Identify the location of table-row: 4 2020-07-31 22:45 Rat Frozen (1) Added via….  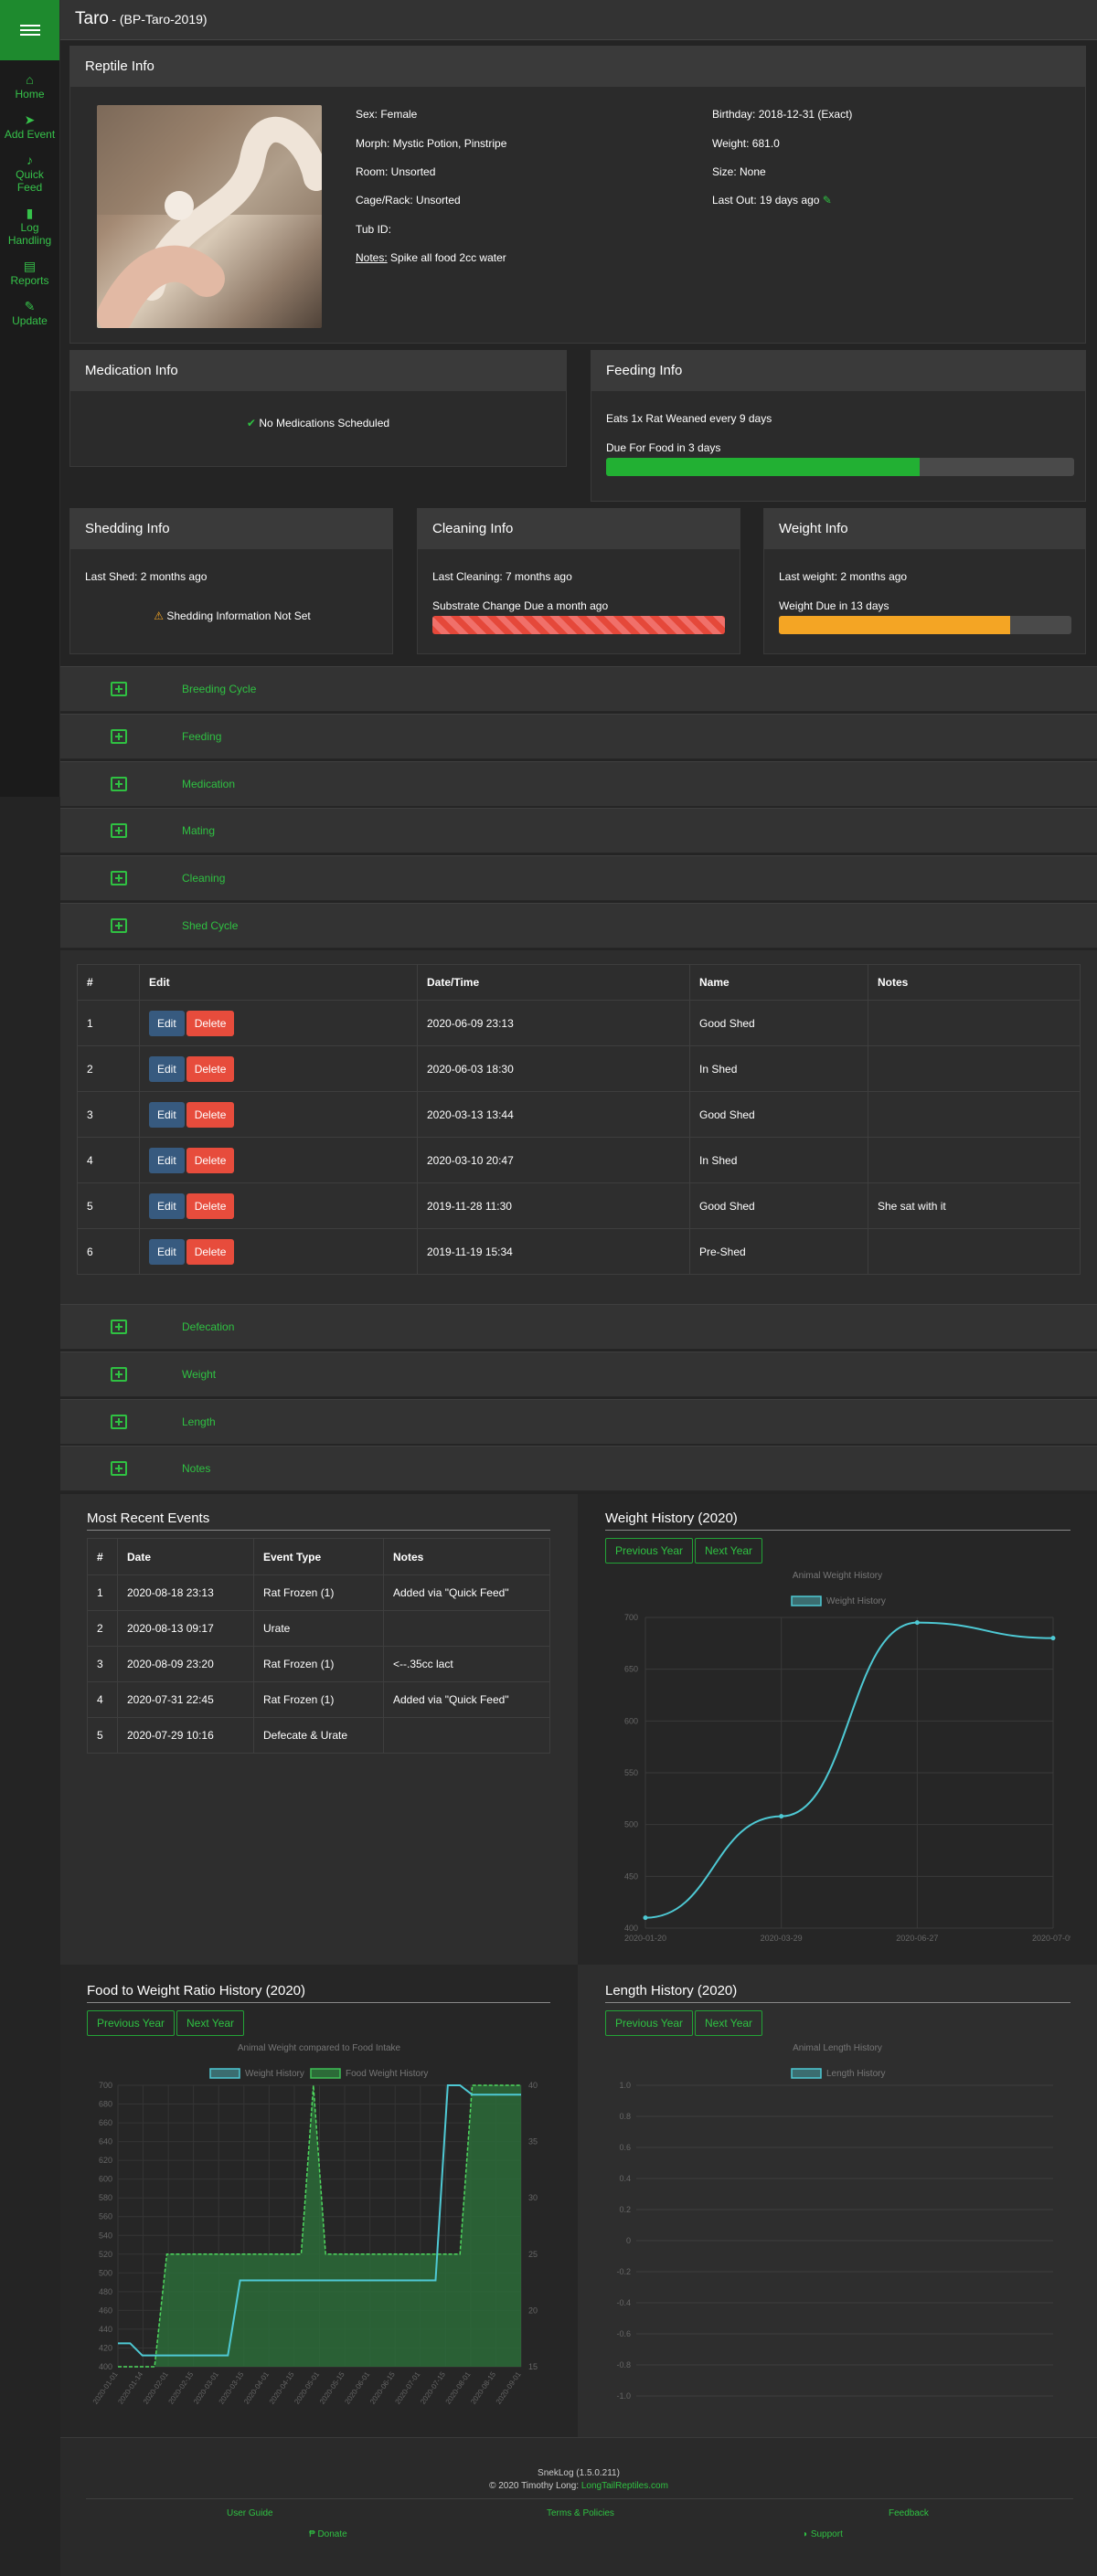
(318, 1699).